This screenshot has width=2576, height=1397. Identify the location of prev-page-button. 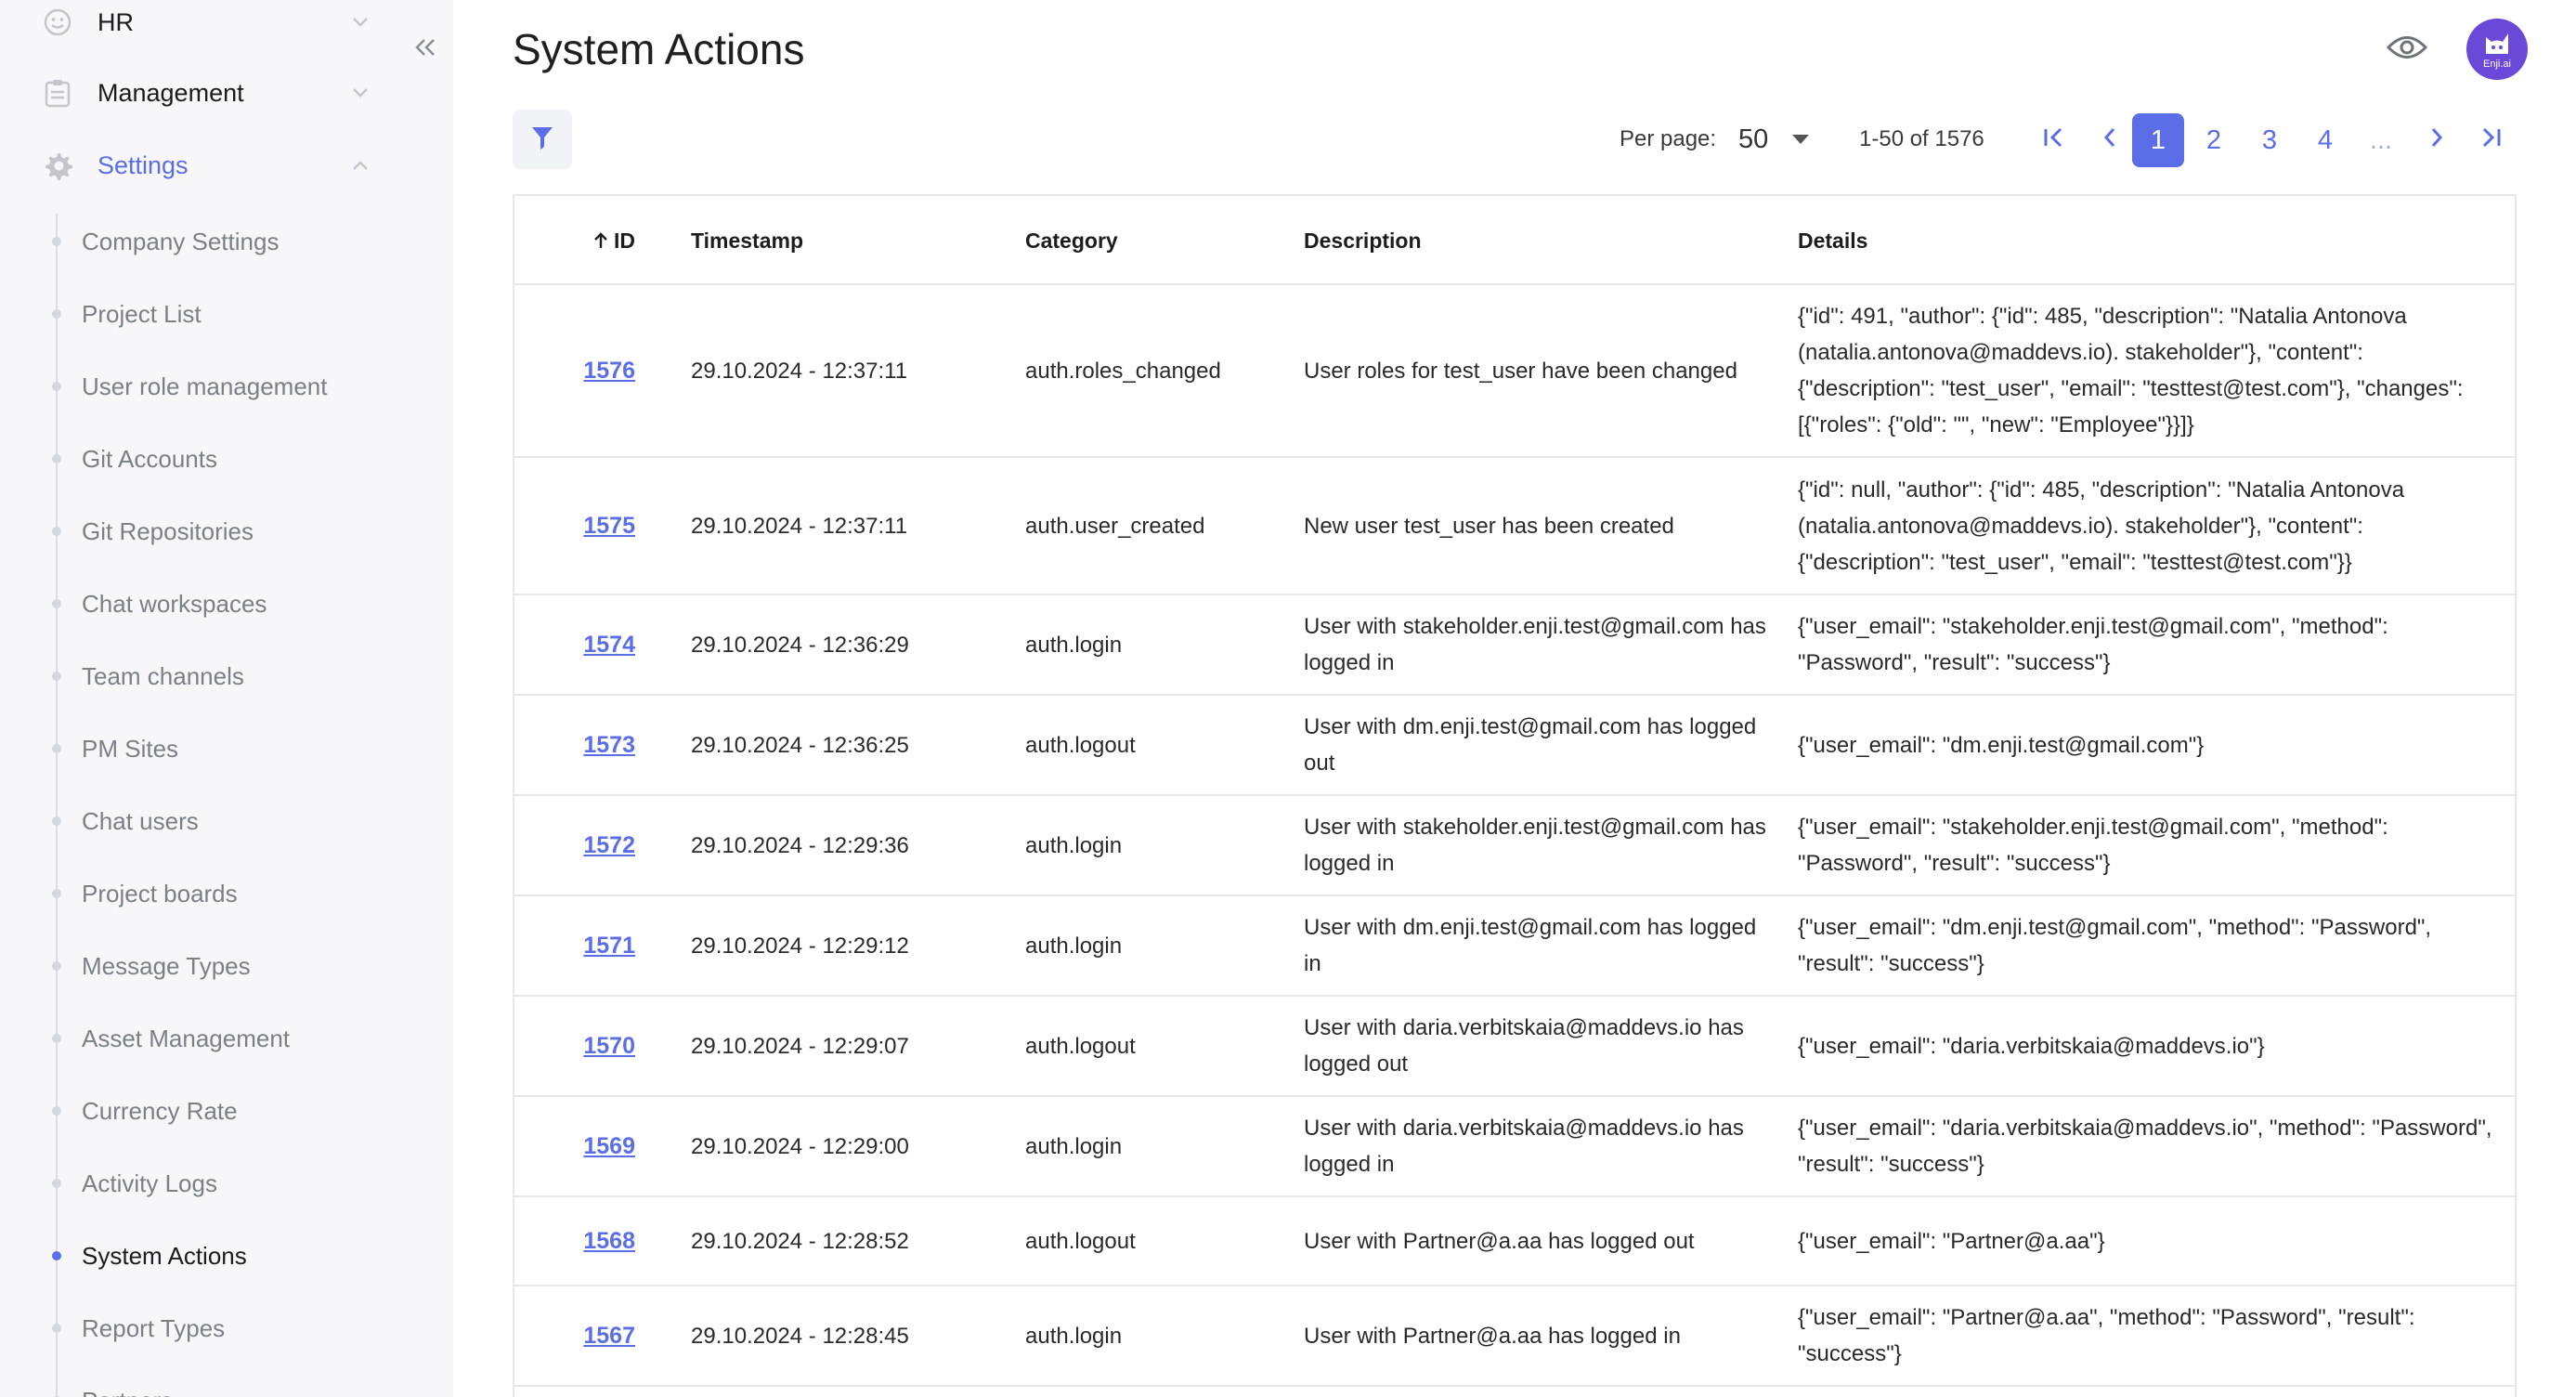
(2110, 140).